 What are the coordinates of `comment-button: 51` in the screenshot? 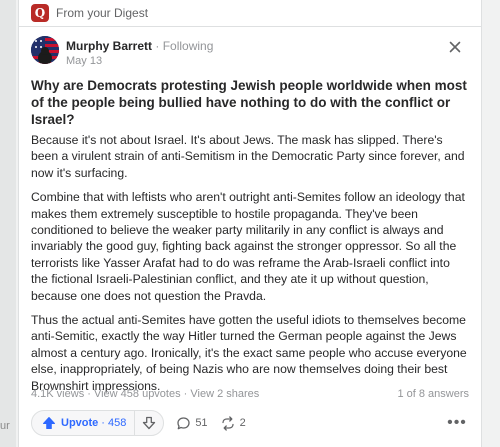 It's located at (192, 423).